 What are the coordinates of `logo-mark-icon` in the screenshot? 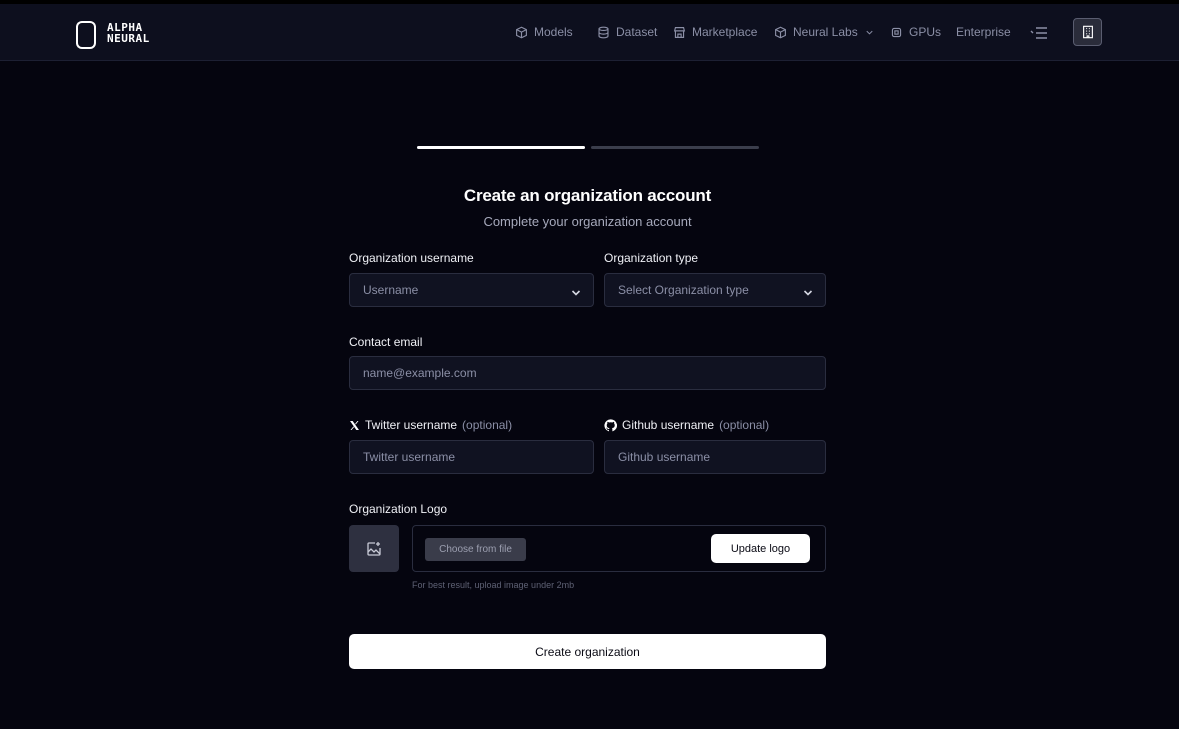 It's located at (86, 34).